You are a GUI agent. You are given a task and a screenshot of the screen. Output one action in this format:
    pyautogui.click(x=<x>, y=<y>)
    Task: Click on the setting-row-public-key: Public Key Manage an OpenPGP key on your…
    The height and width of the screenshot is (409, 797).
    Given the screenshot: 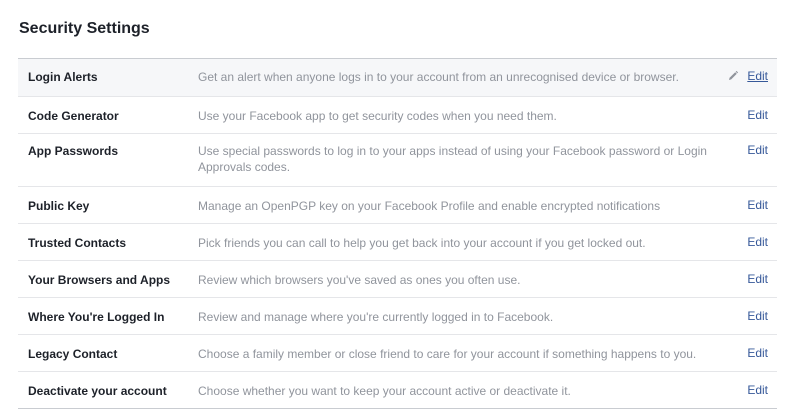 What is the action you would take?
    pyautogui.click(x=397, y=204)
    